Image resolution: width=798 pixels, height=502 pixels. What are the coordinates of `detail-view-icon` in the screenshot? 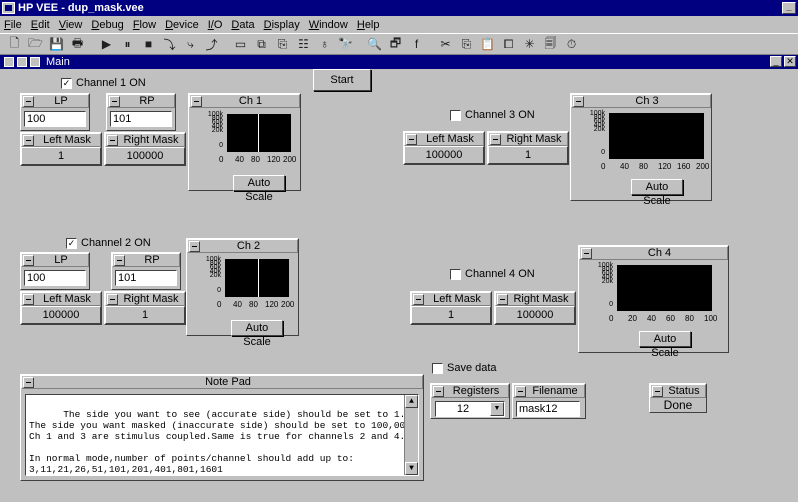 It's located at (22, 62).